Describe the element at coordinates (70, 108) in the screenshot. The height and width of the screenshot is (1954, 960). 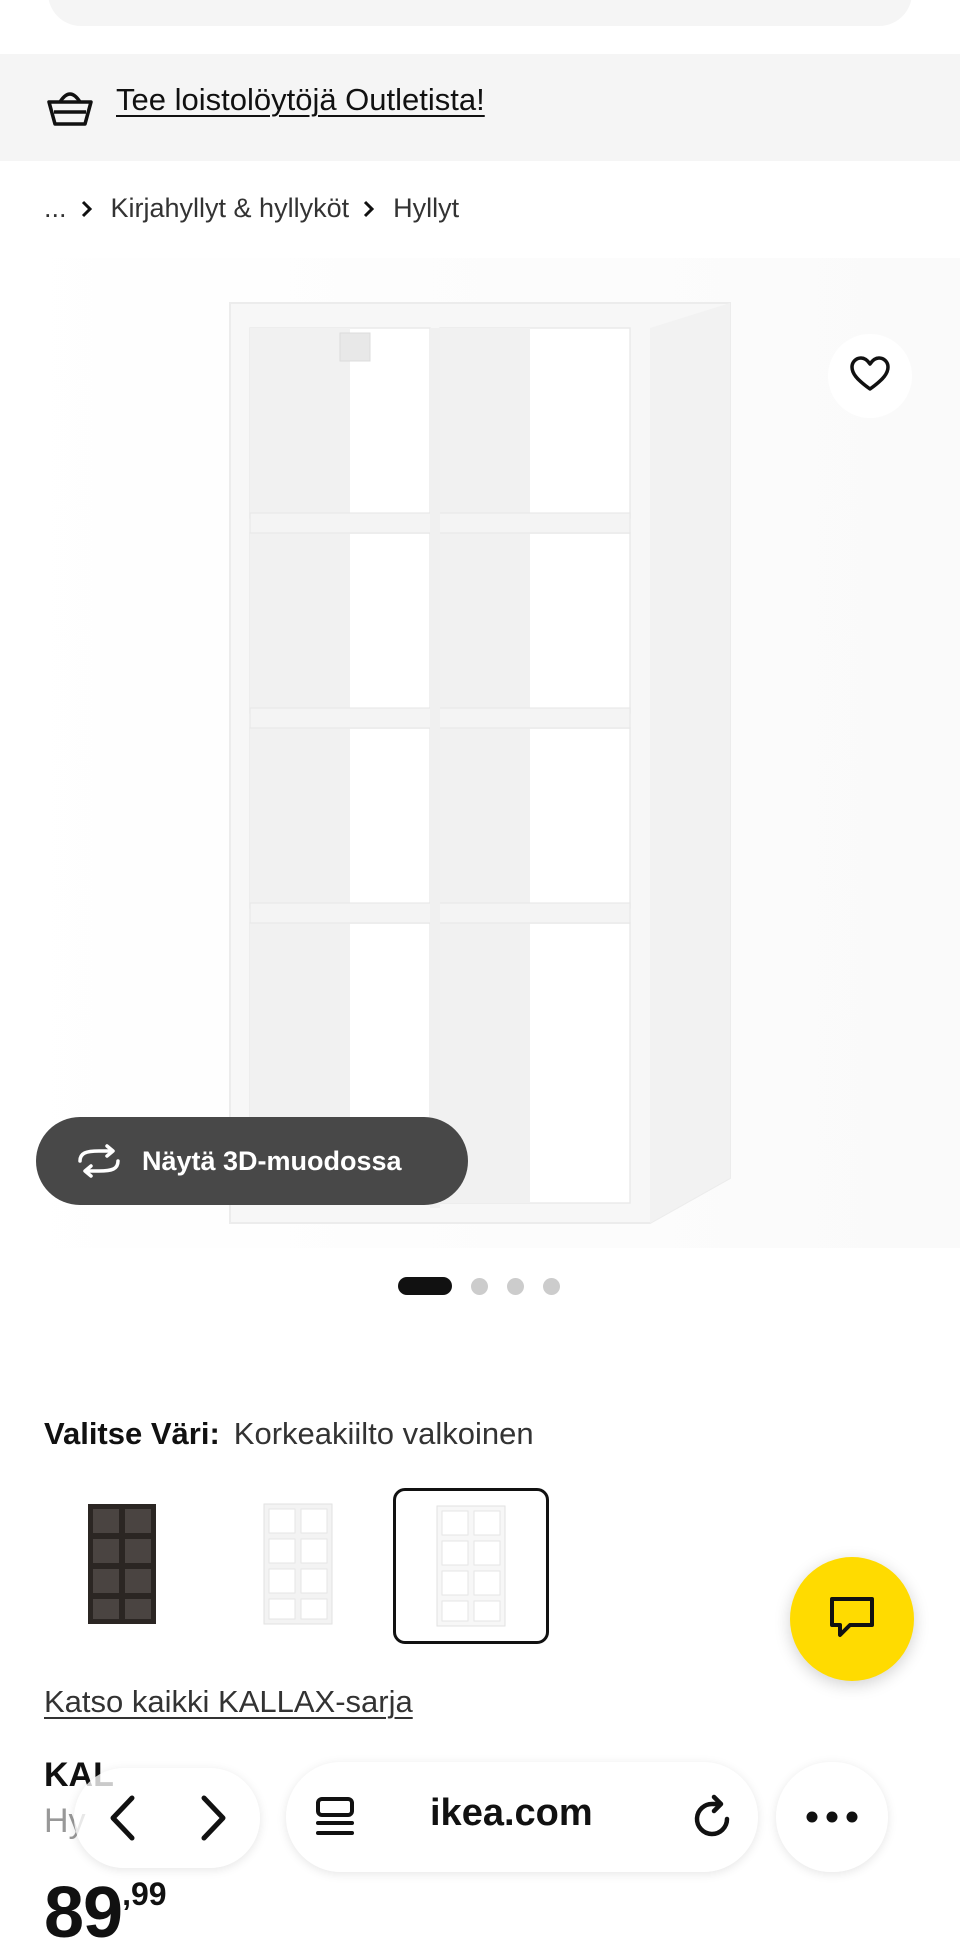
I see `shopping-basket-icon` at that location.